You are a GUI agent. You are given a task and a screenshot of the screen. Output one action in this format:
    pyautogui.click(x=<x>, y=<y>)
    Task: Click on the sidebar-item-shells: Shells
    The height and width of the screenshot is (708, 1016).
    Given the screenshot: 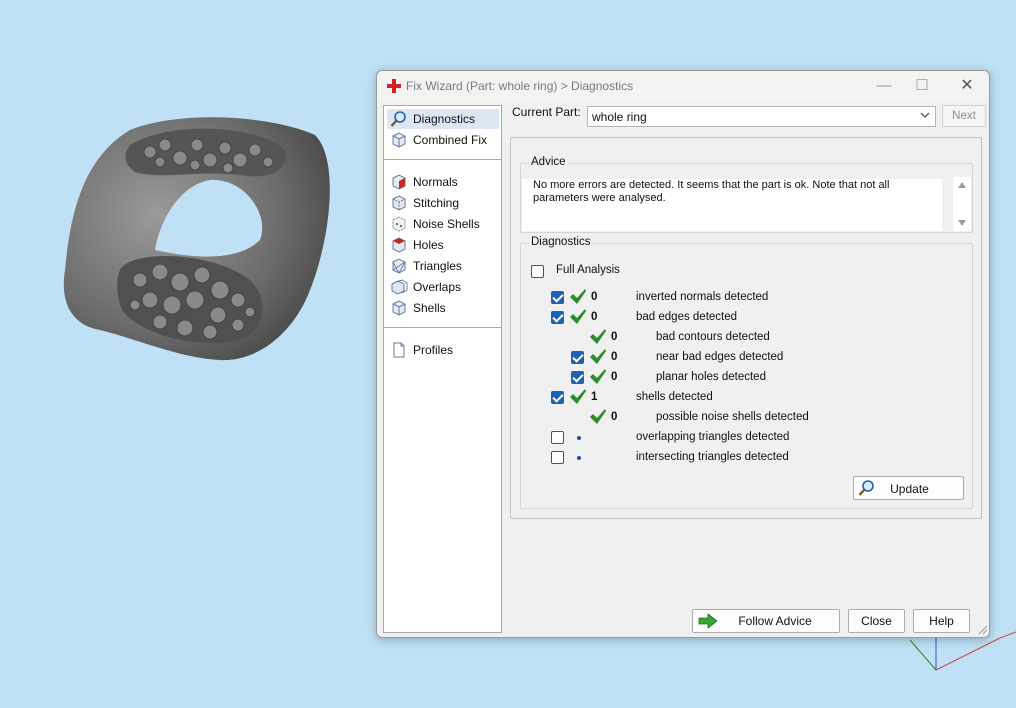 What is the action you would take?
    pyautogui.click(x=443, y=308)
    